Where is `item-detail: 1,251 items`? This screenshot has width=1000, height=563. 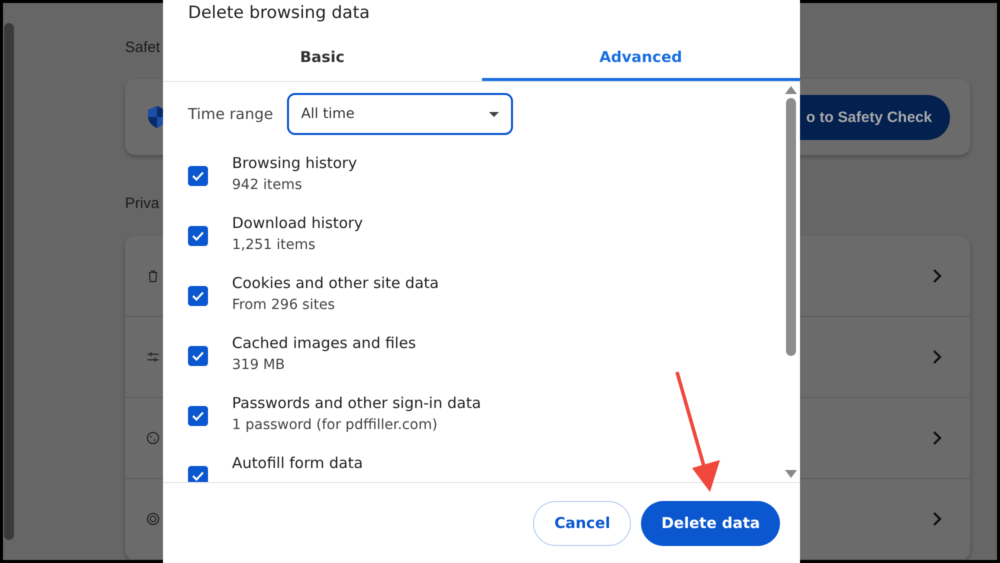 item-detail: 1,251 items is located at coordinates (274, 245).